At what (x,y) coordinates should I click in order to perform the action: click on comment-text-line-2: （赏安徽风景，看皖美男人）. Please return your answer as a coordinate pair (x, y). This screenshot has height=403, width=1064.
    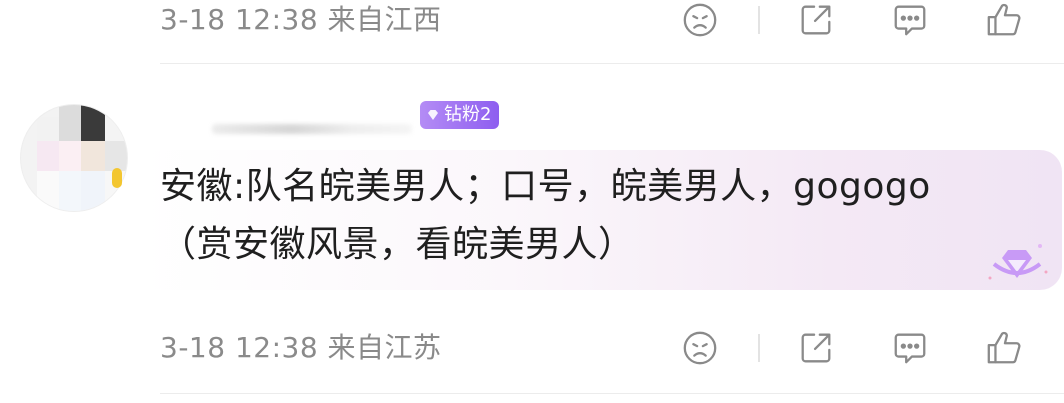
    Looking at the image, I should click on (397, 244).